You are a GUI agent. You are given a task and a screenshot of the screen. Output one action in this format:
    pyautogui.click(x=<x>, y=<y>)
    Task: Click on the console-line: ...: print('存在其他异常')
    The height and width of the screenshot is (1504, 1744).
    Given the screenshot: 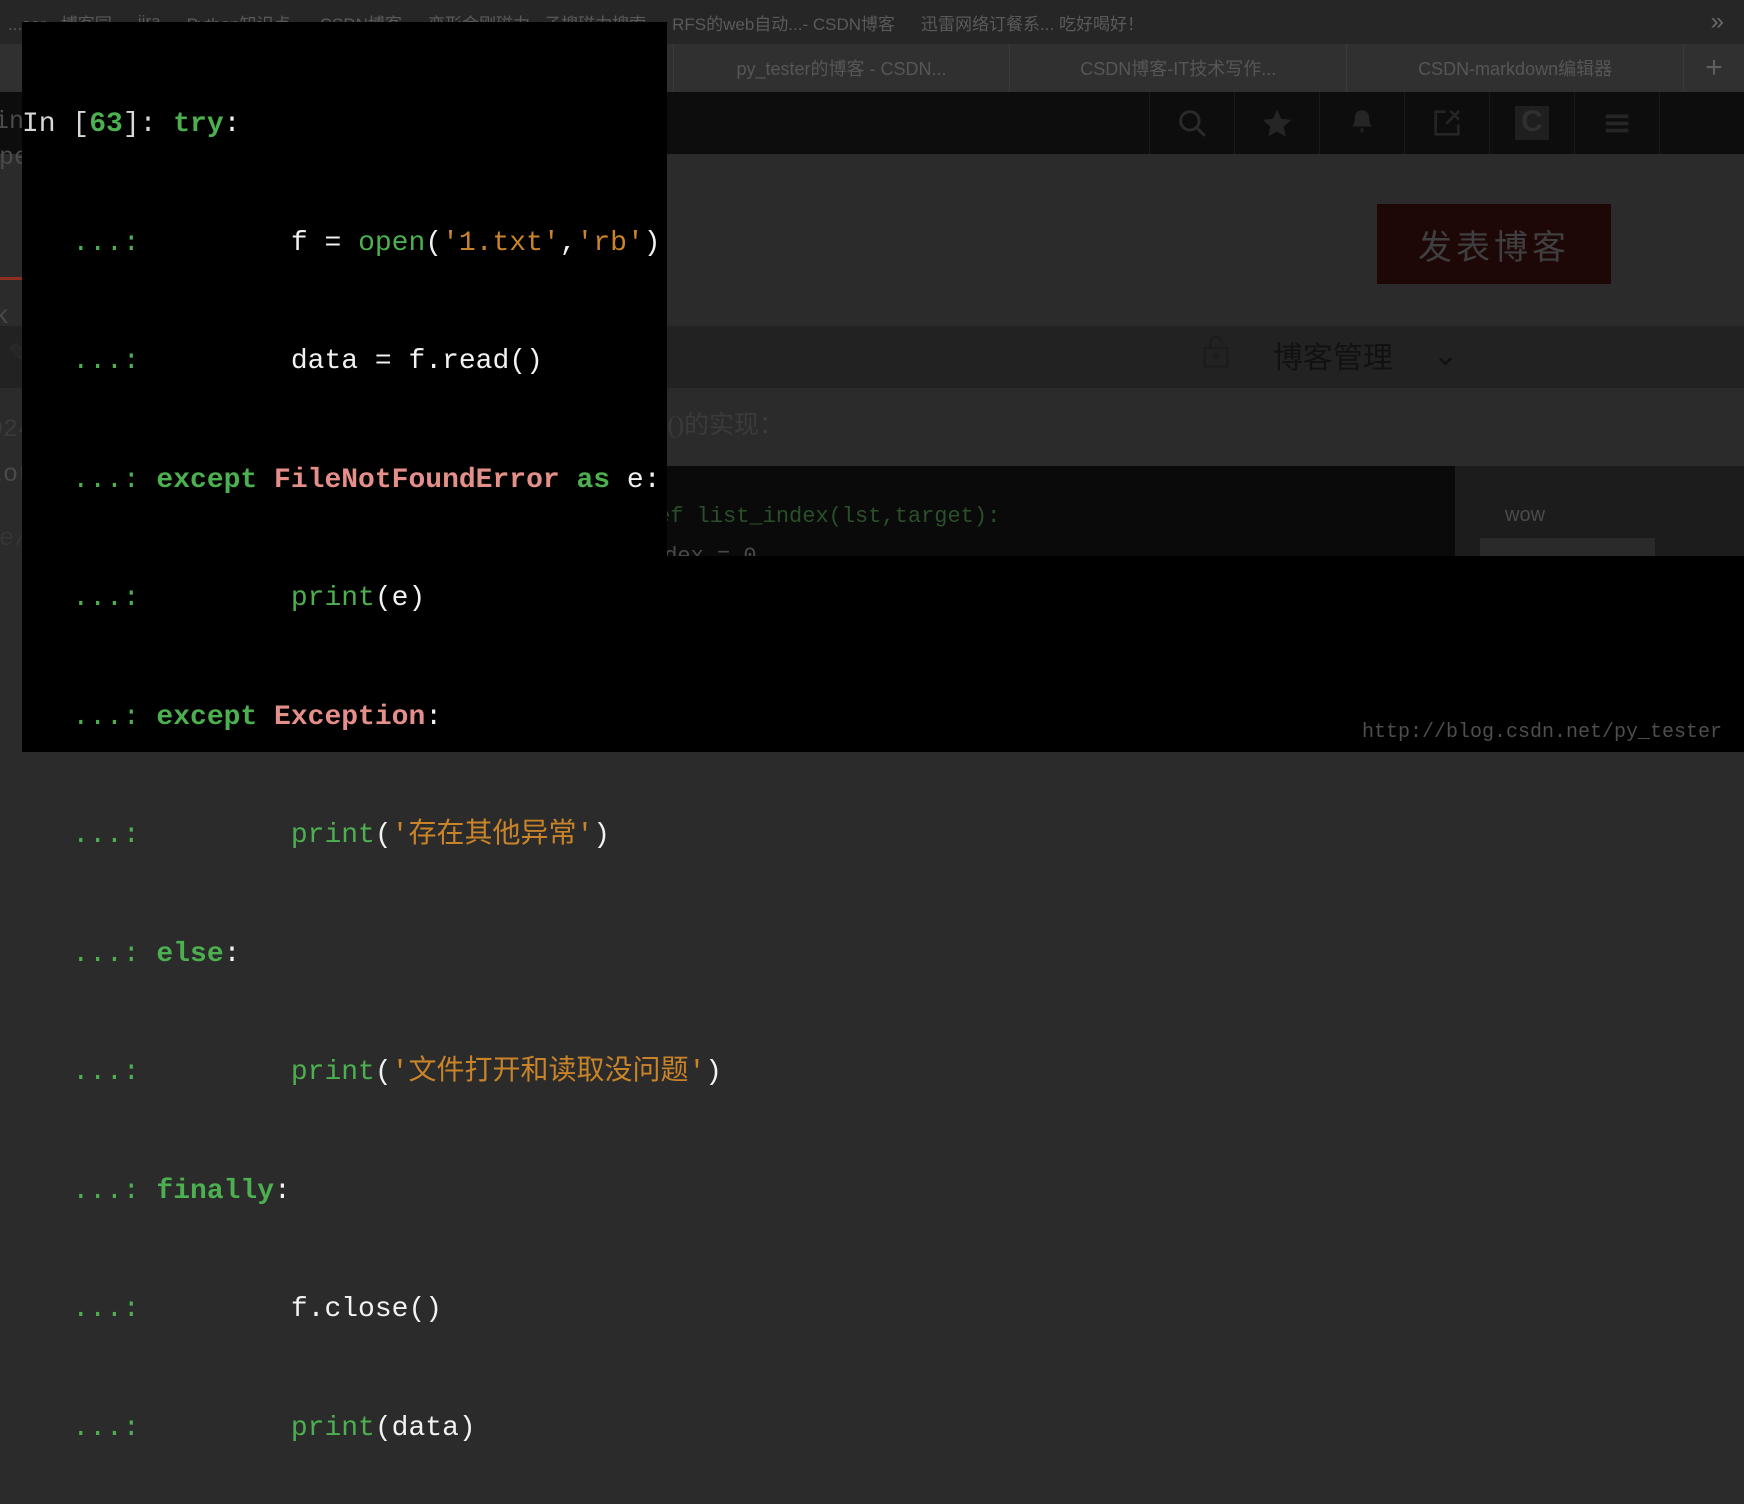 What is the action you would take?
    pyautogui.click(x=316, y=835)
    